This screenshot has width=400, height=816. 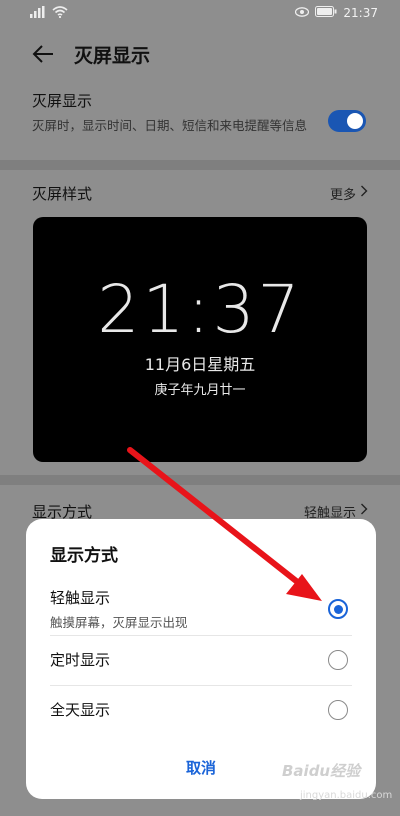 What do you see at coordinates (112, 55) in the screenshot?
I see `page-title: 灭屏显示` at bounding box center [112, 55].